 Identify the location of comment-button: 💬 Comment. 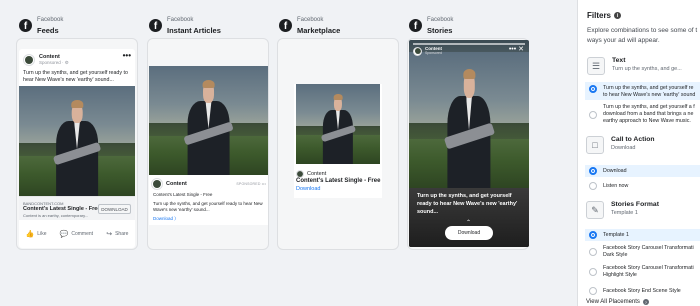
(76, 234).